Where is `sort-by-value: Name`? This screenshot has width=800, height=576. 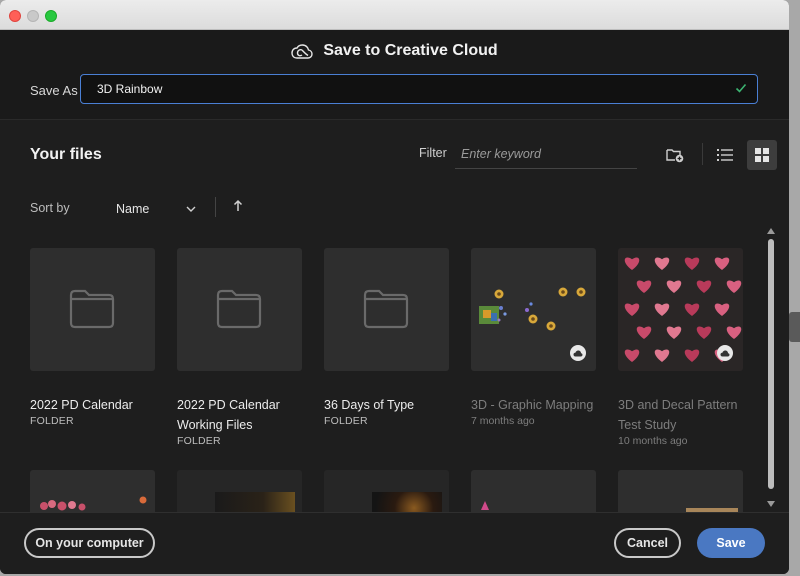 sort-by-value: Name is located at coordinates (133, 209).